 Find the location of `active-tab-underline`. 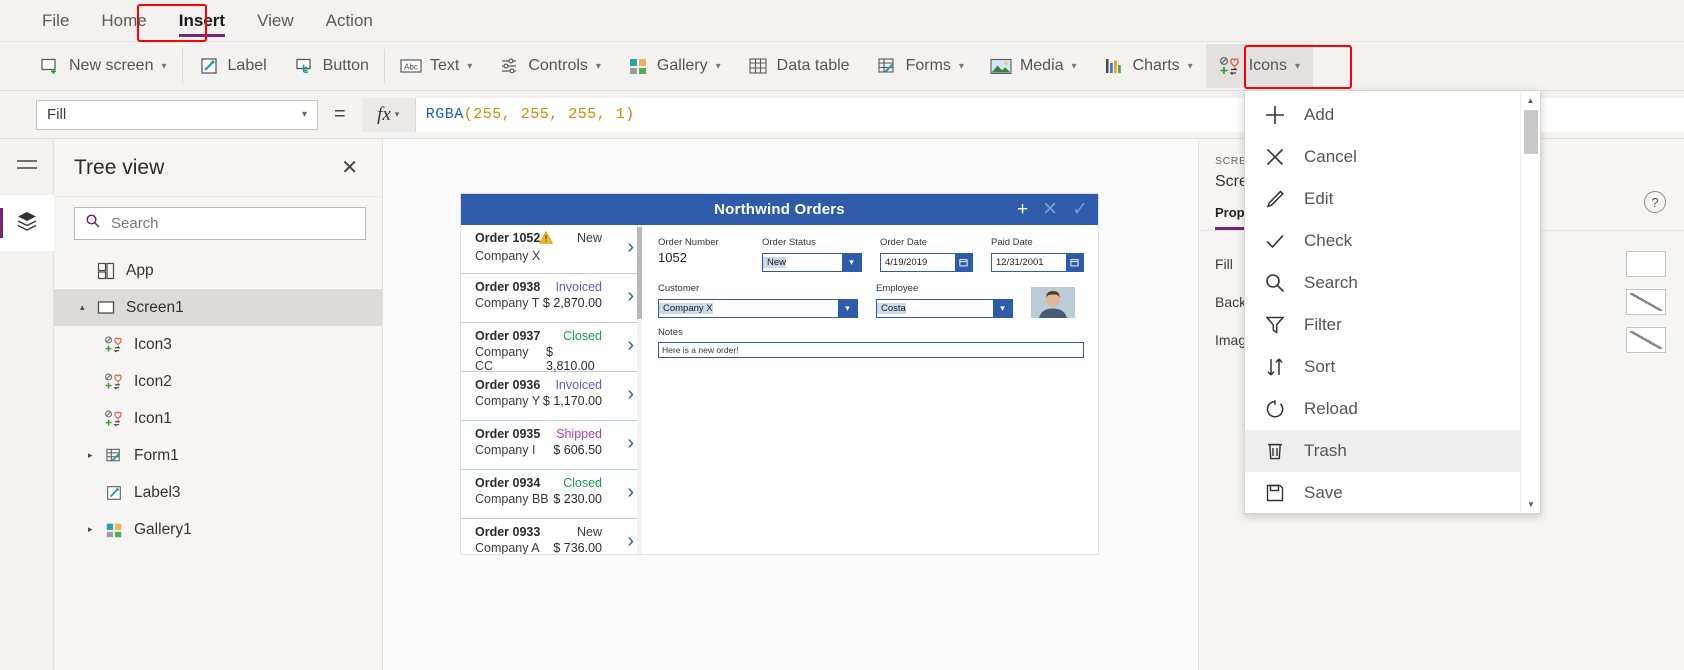

active-tab-underline is located at coordinates (202, 35).